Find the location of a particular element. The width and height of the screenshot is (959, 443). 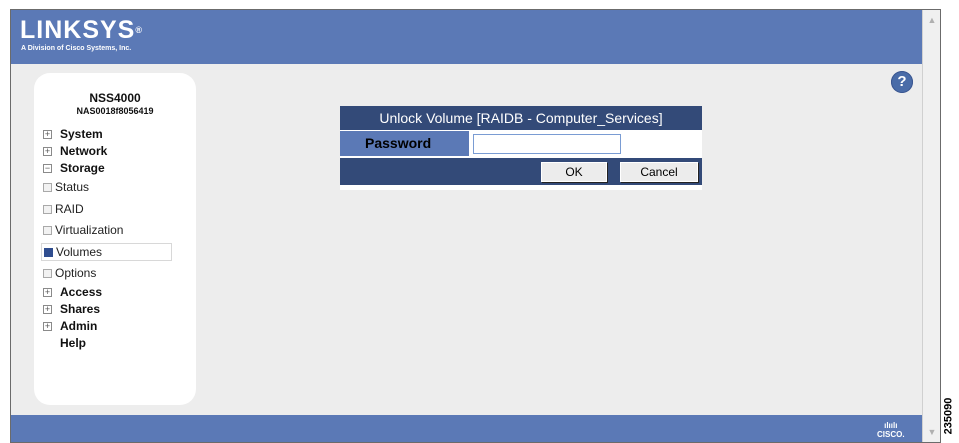

scroll-up-arrow-icon: ▲ is located at coordinates (932, 20).